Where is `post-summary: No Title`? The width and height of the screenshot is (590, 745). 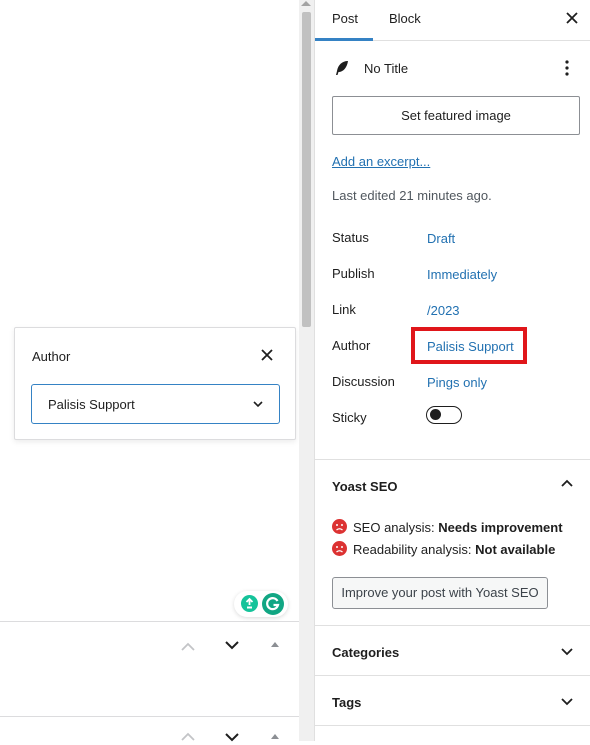 post-summary: No Title is located at coordinates (457, 69).